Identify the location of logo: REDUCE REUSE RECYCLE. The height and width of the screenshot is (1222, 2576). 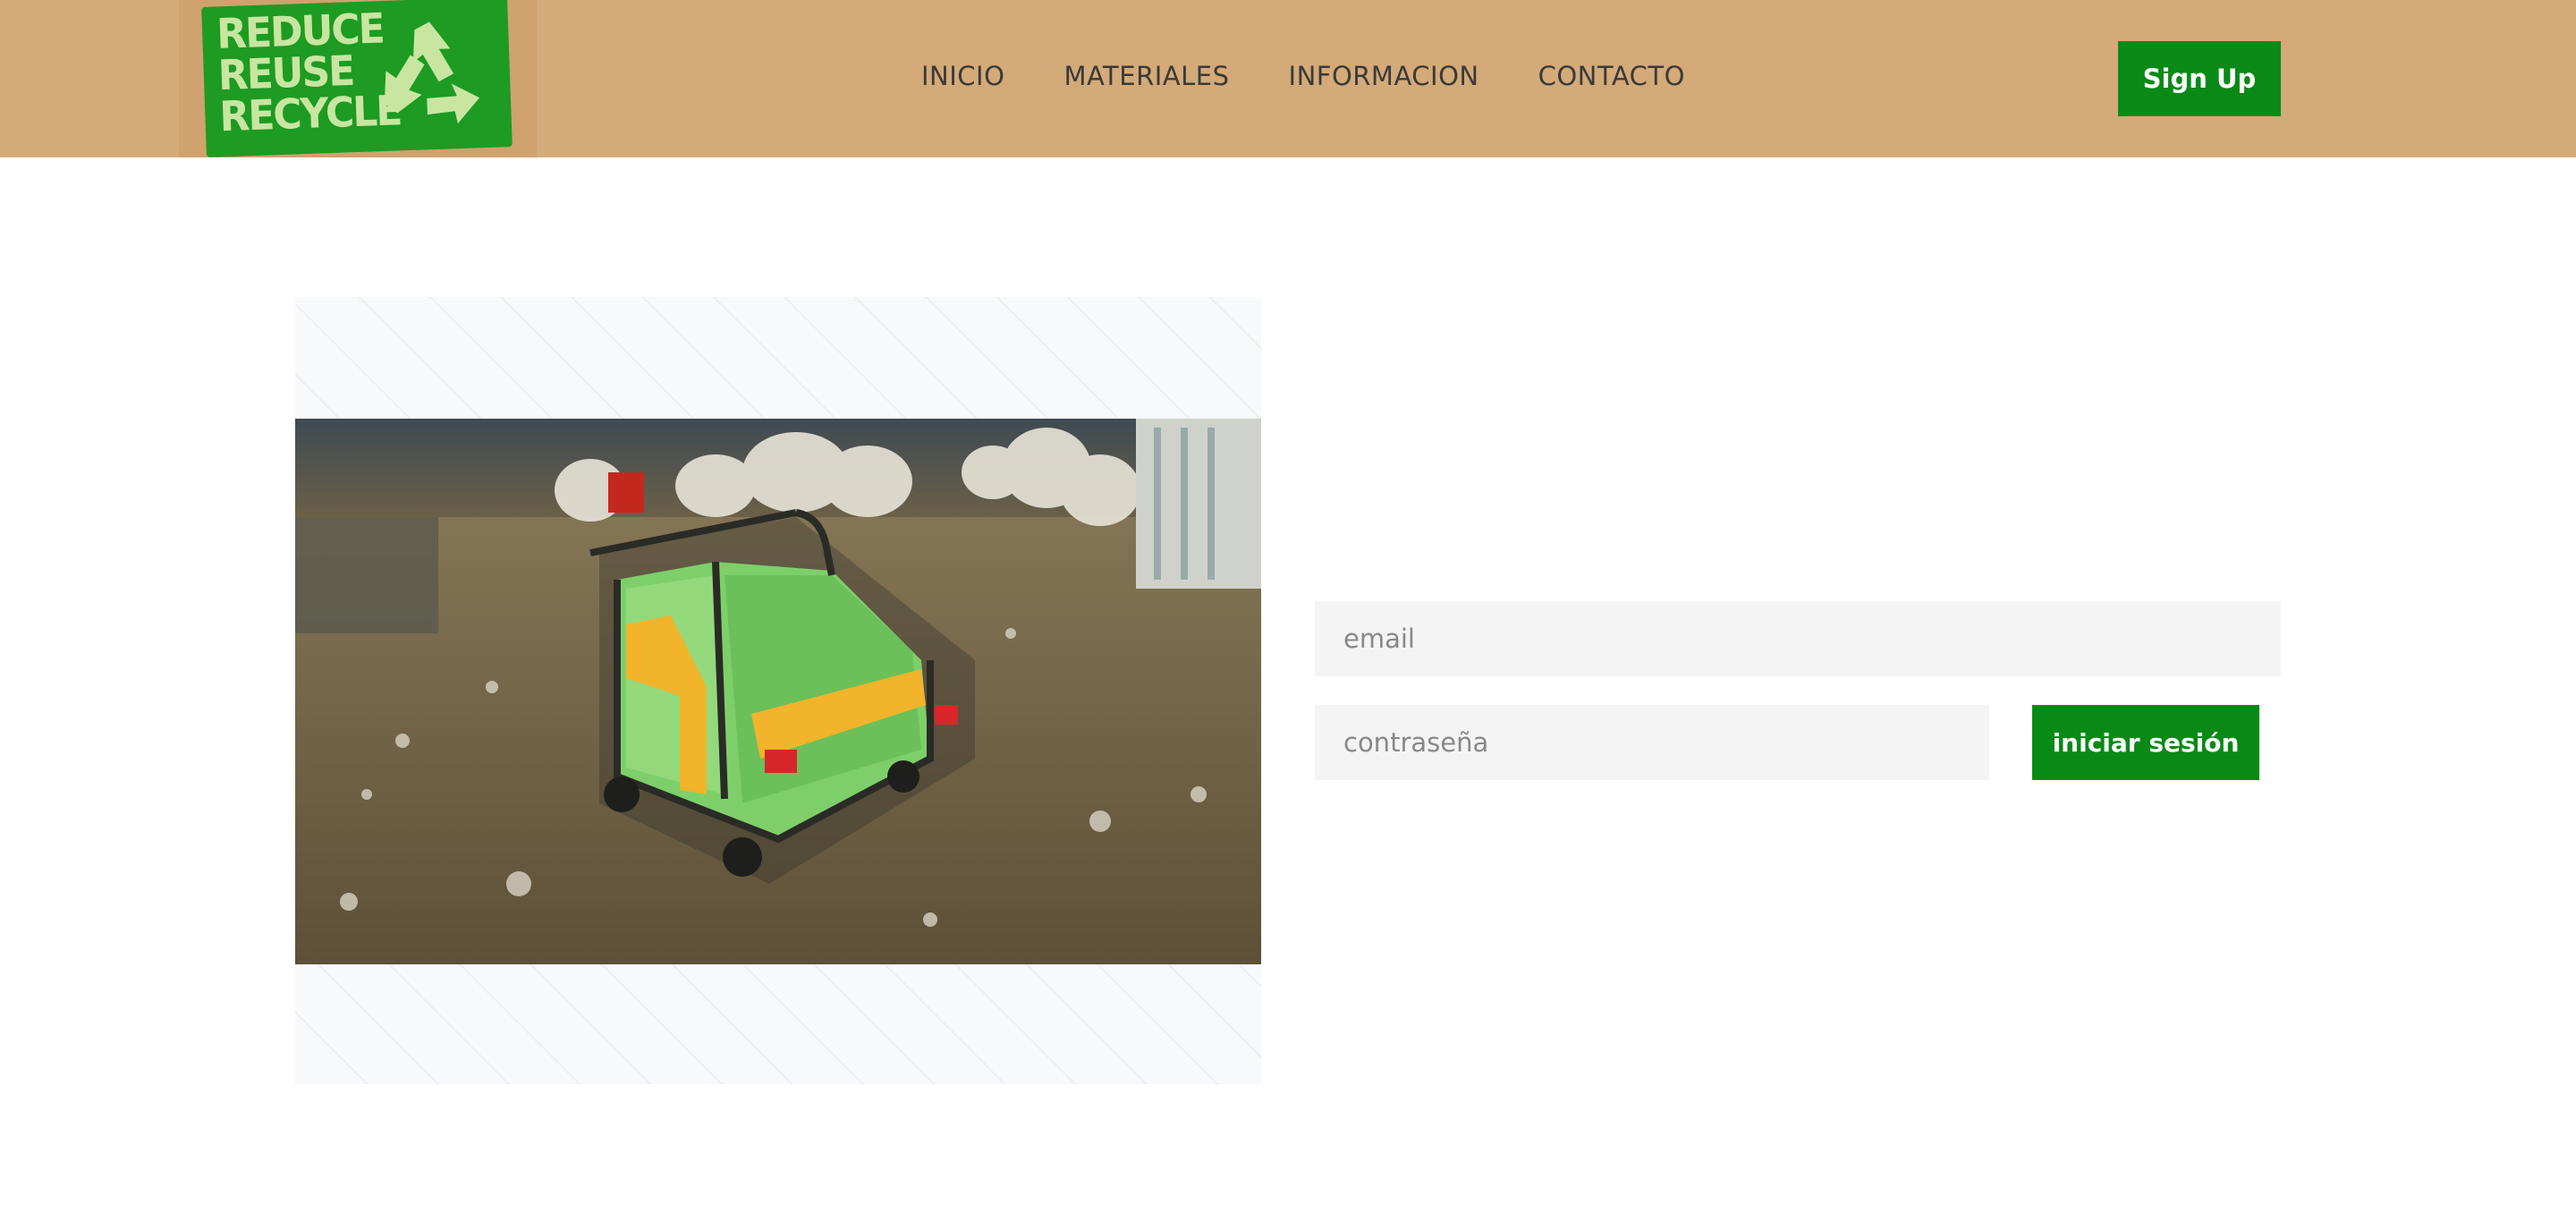
(358, 78).